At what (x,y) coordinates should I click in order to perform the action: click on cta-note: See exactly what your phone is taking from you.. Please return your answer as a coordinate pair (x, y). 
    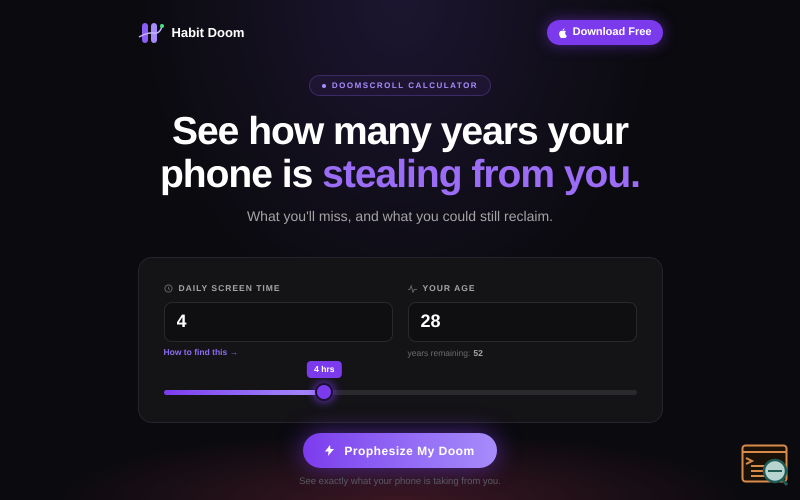
    Looking at the image, I should click on (400, 482).